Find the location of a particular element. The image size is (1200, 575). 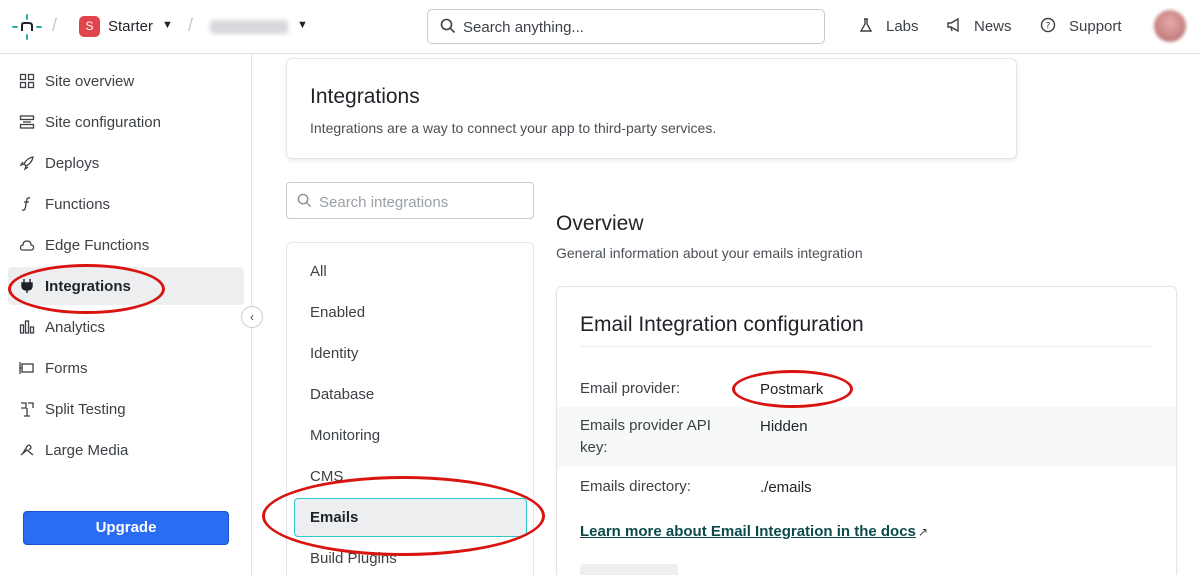

sidebar-item-site-configuration: Site configuration is located at coordinates (126, 122).